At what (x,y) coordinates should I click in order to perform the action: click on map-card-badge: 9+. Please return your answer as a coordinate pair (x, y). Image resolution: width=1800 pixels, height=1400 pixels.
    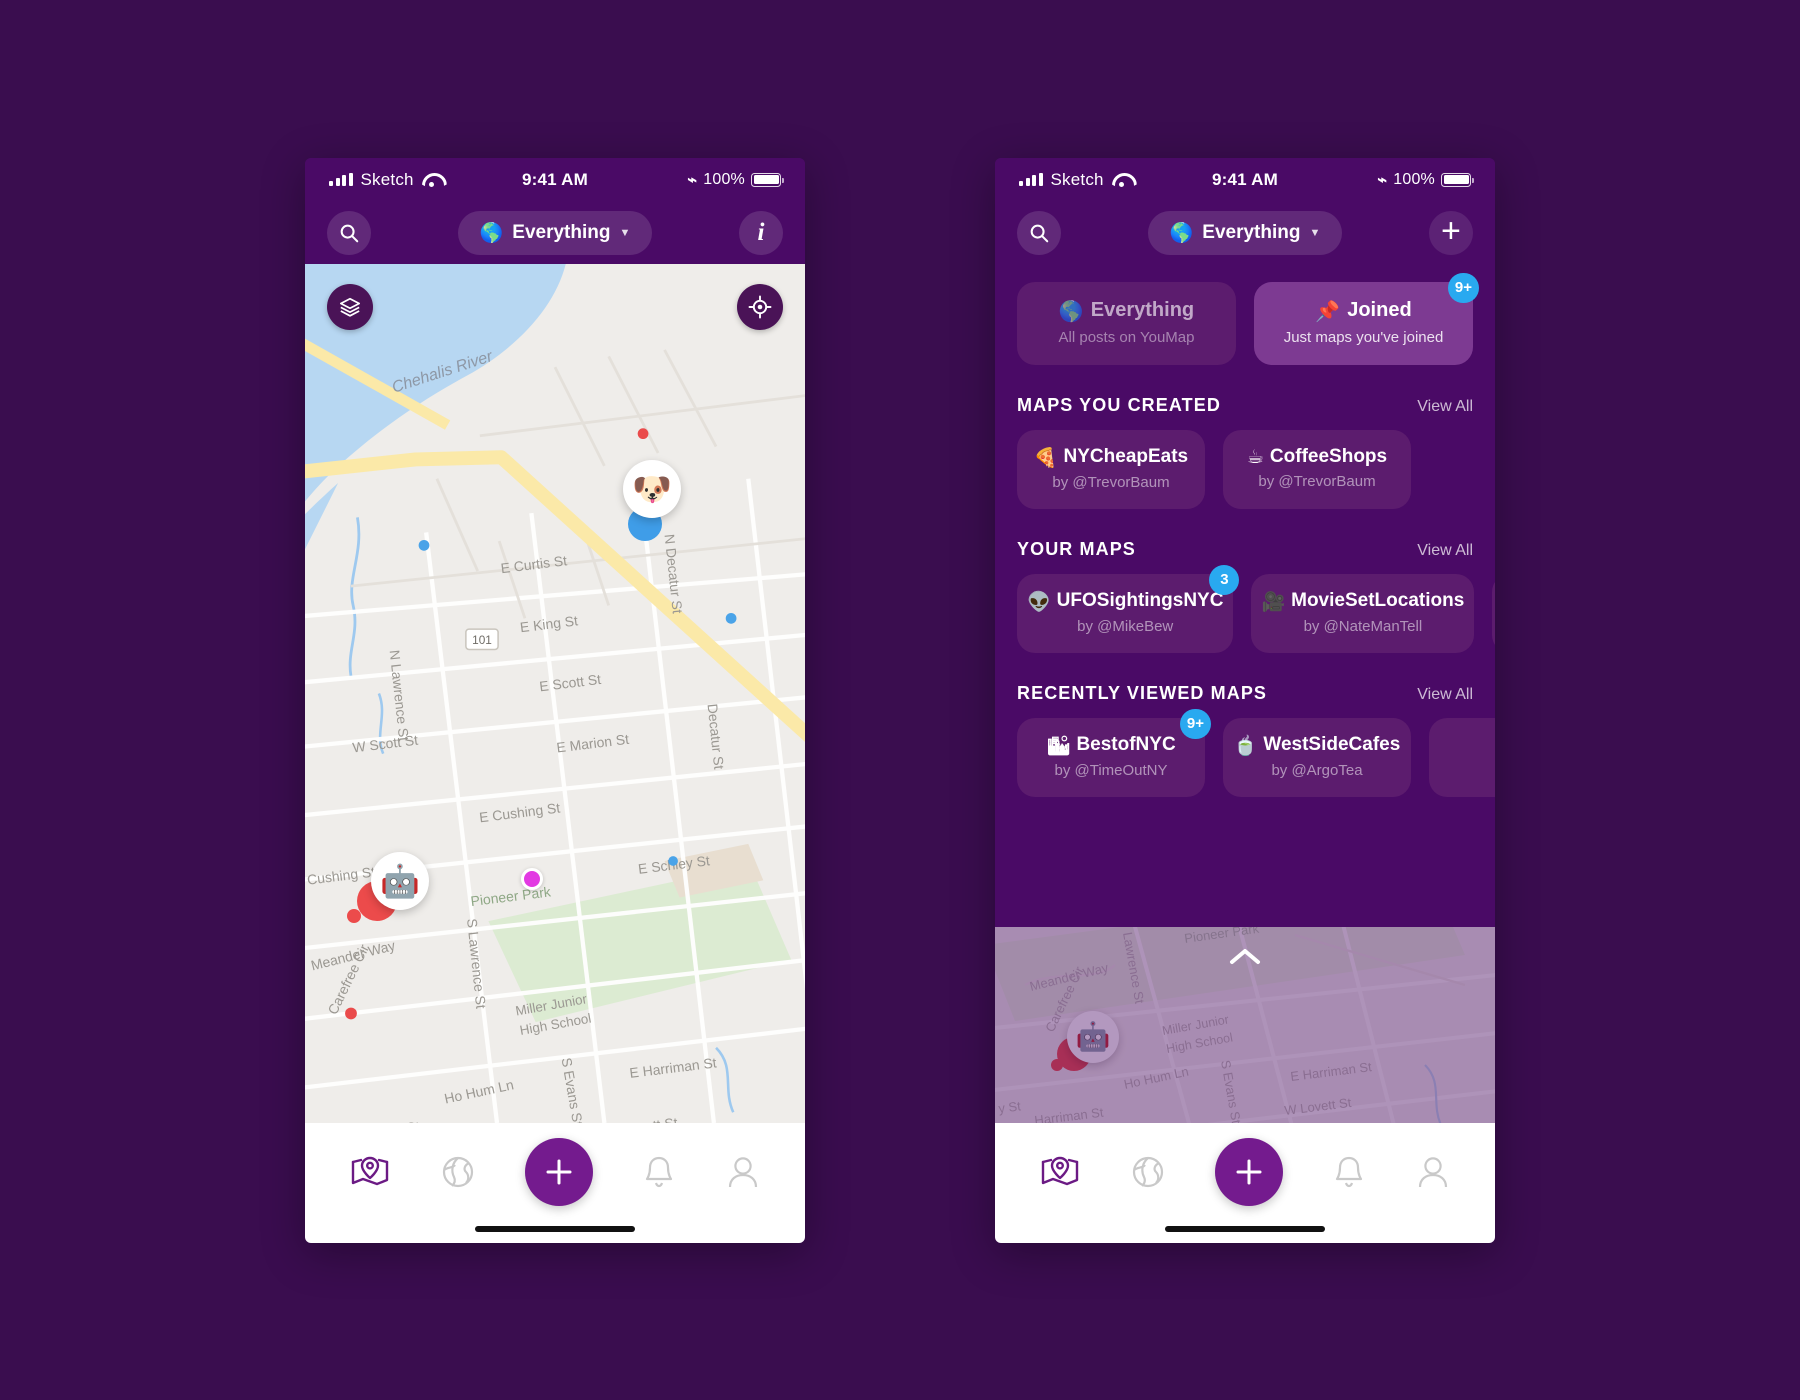
    Looking at the image, I should click on (1195, 723).